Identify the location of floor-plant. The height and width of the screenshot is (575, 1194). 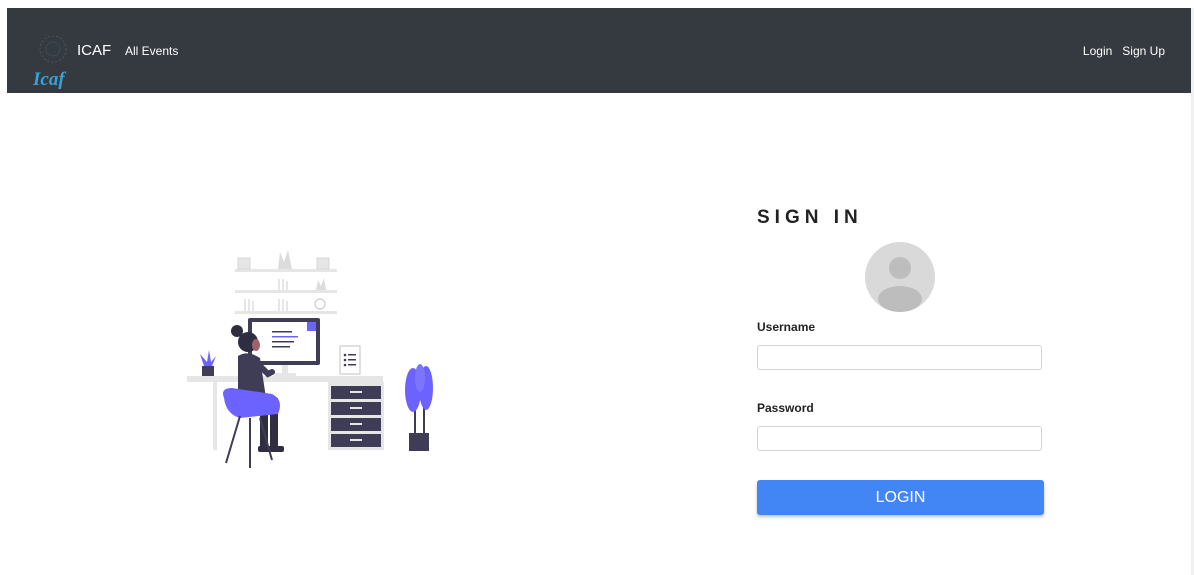
(419, 407).